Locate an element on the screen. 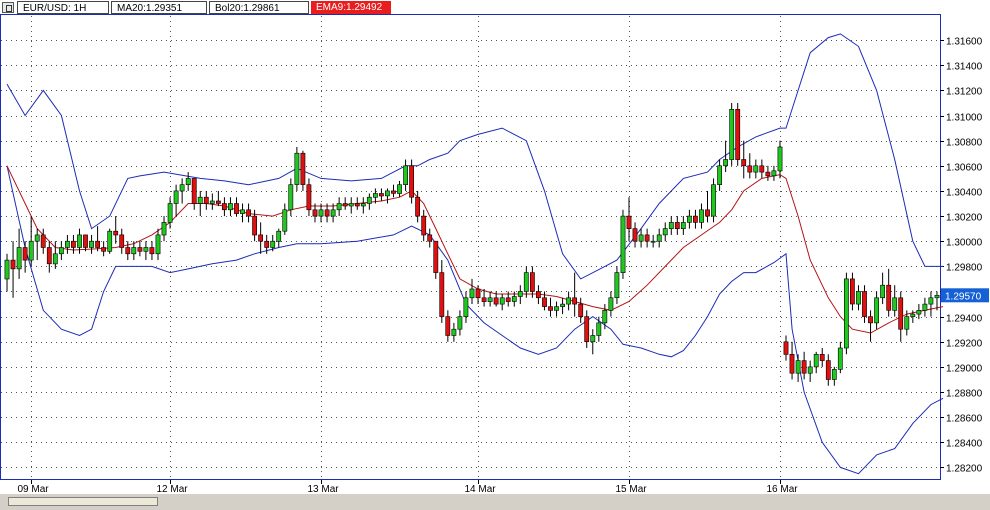 The image size is (990, 510). y-tick-label: 1.28600 is located at coordinates (964, 419).